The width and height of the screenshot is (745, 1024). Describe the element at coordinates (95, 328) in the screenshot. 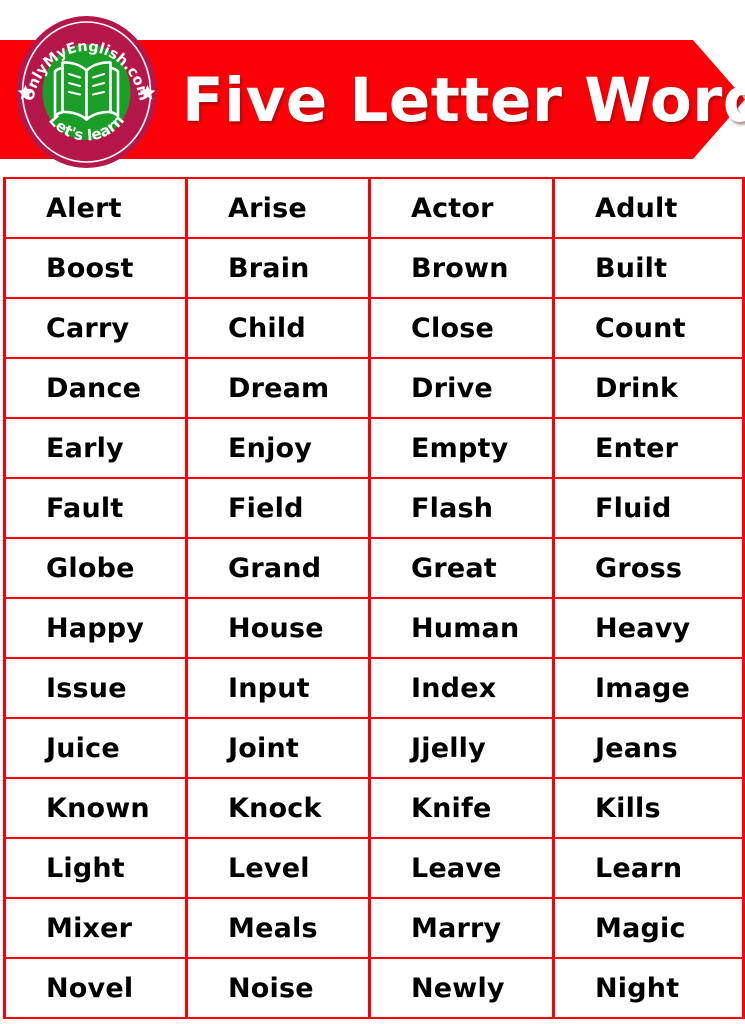

I see `word-cell: Carry` at that location.